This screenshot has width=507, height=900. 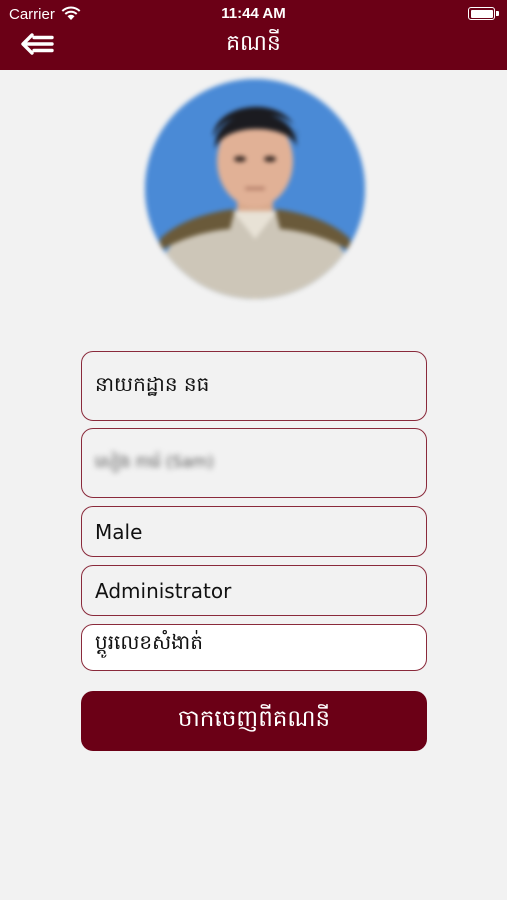 I want to click on gender-field: Male, so click(x=254, y=531).